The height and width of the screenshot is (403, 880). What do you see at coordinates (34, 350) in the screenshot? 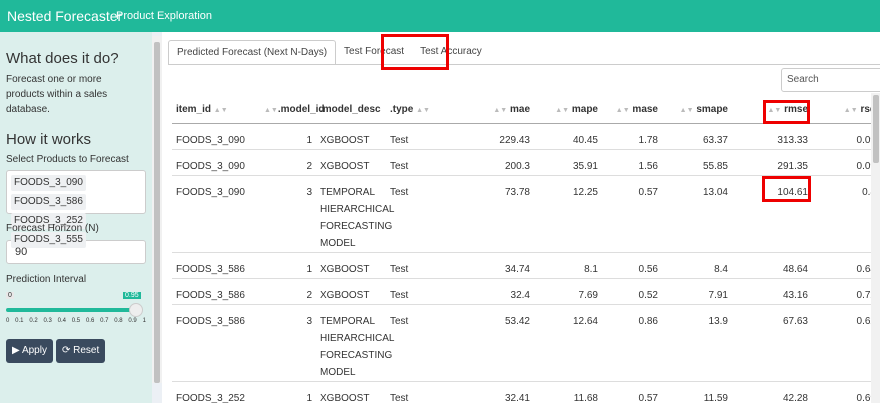
I see `apply-label: Apply` at bounding box center [34, 350].